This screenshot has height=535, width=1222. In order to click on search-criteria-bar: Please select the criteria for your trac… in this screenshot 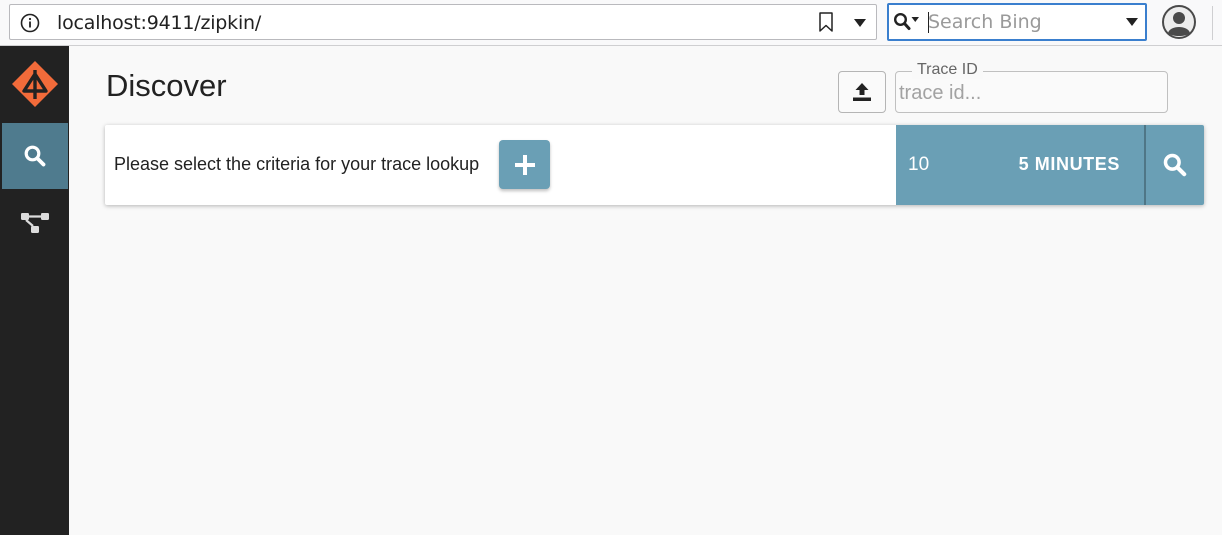, I will do `click(654, 165)`.